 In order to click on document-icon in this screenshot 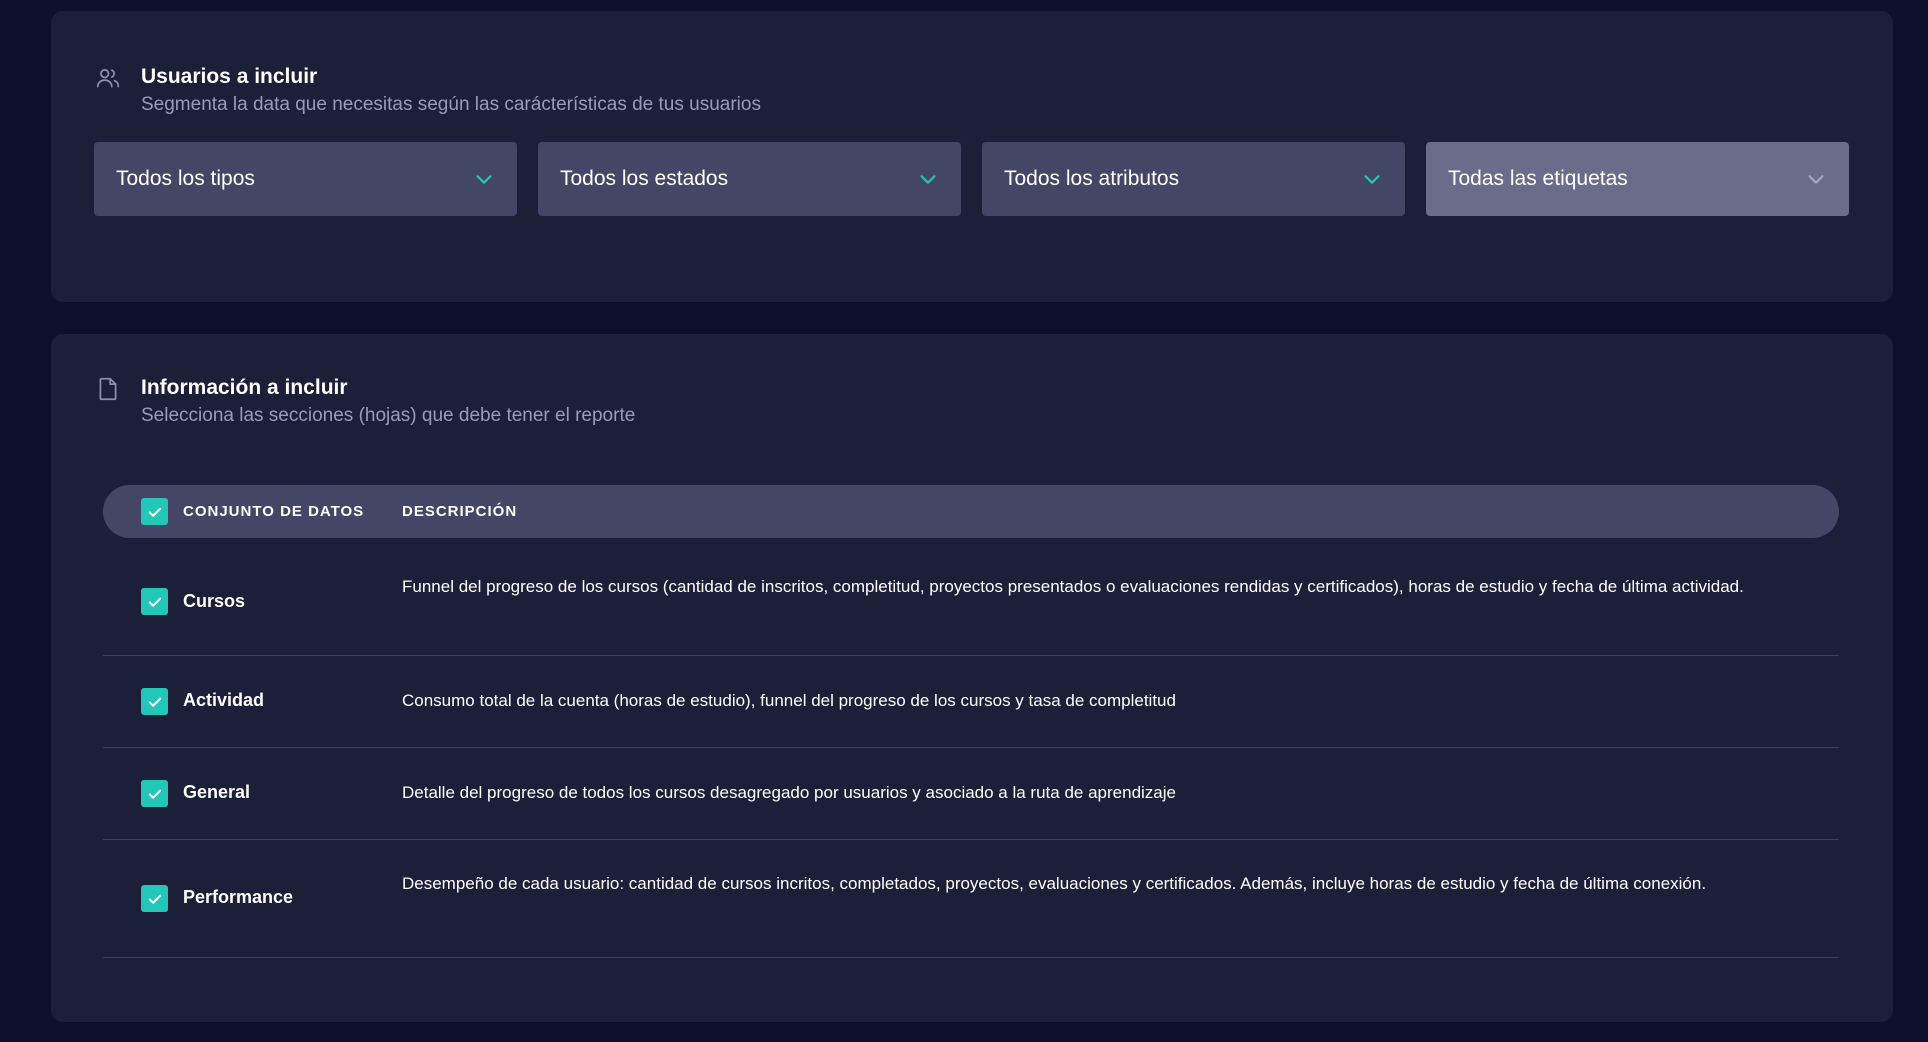, I will do `click(108, 389)`.